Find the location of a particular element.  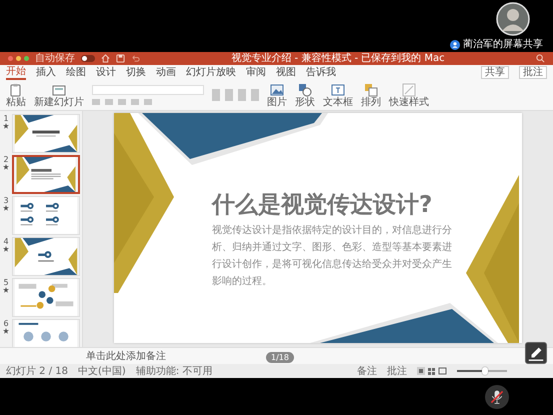

ribbon-button: 粘贴 is located at coordinates (16, 95).